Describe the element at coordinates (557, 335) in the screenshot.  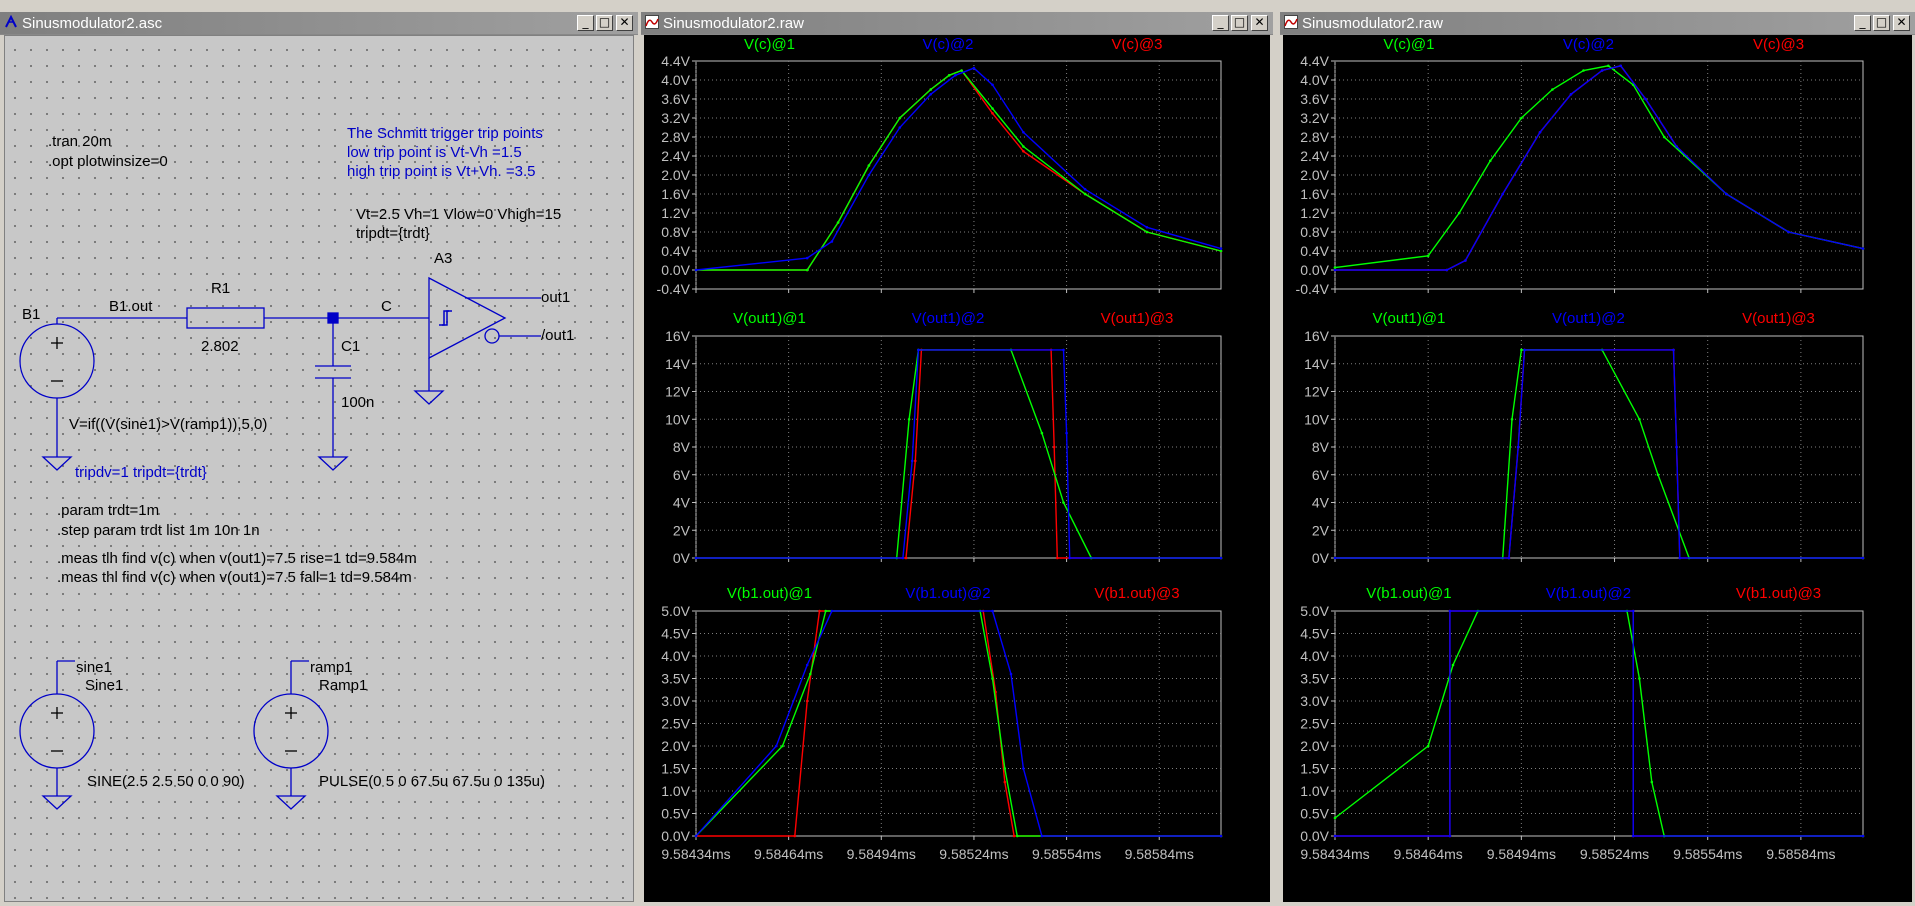
I see `nout1-net-label: /out1` at that location.